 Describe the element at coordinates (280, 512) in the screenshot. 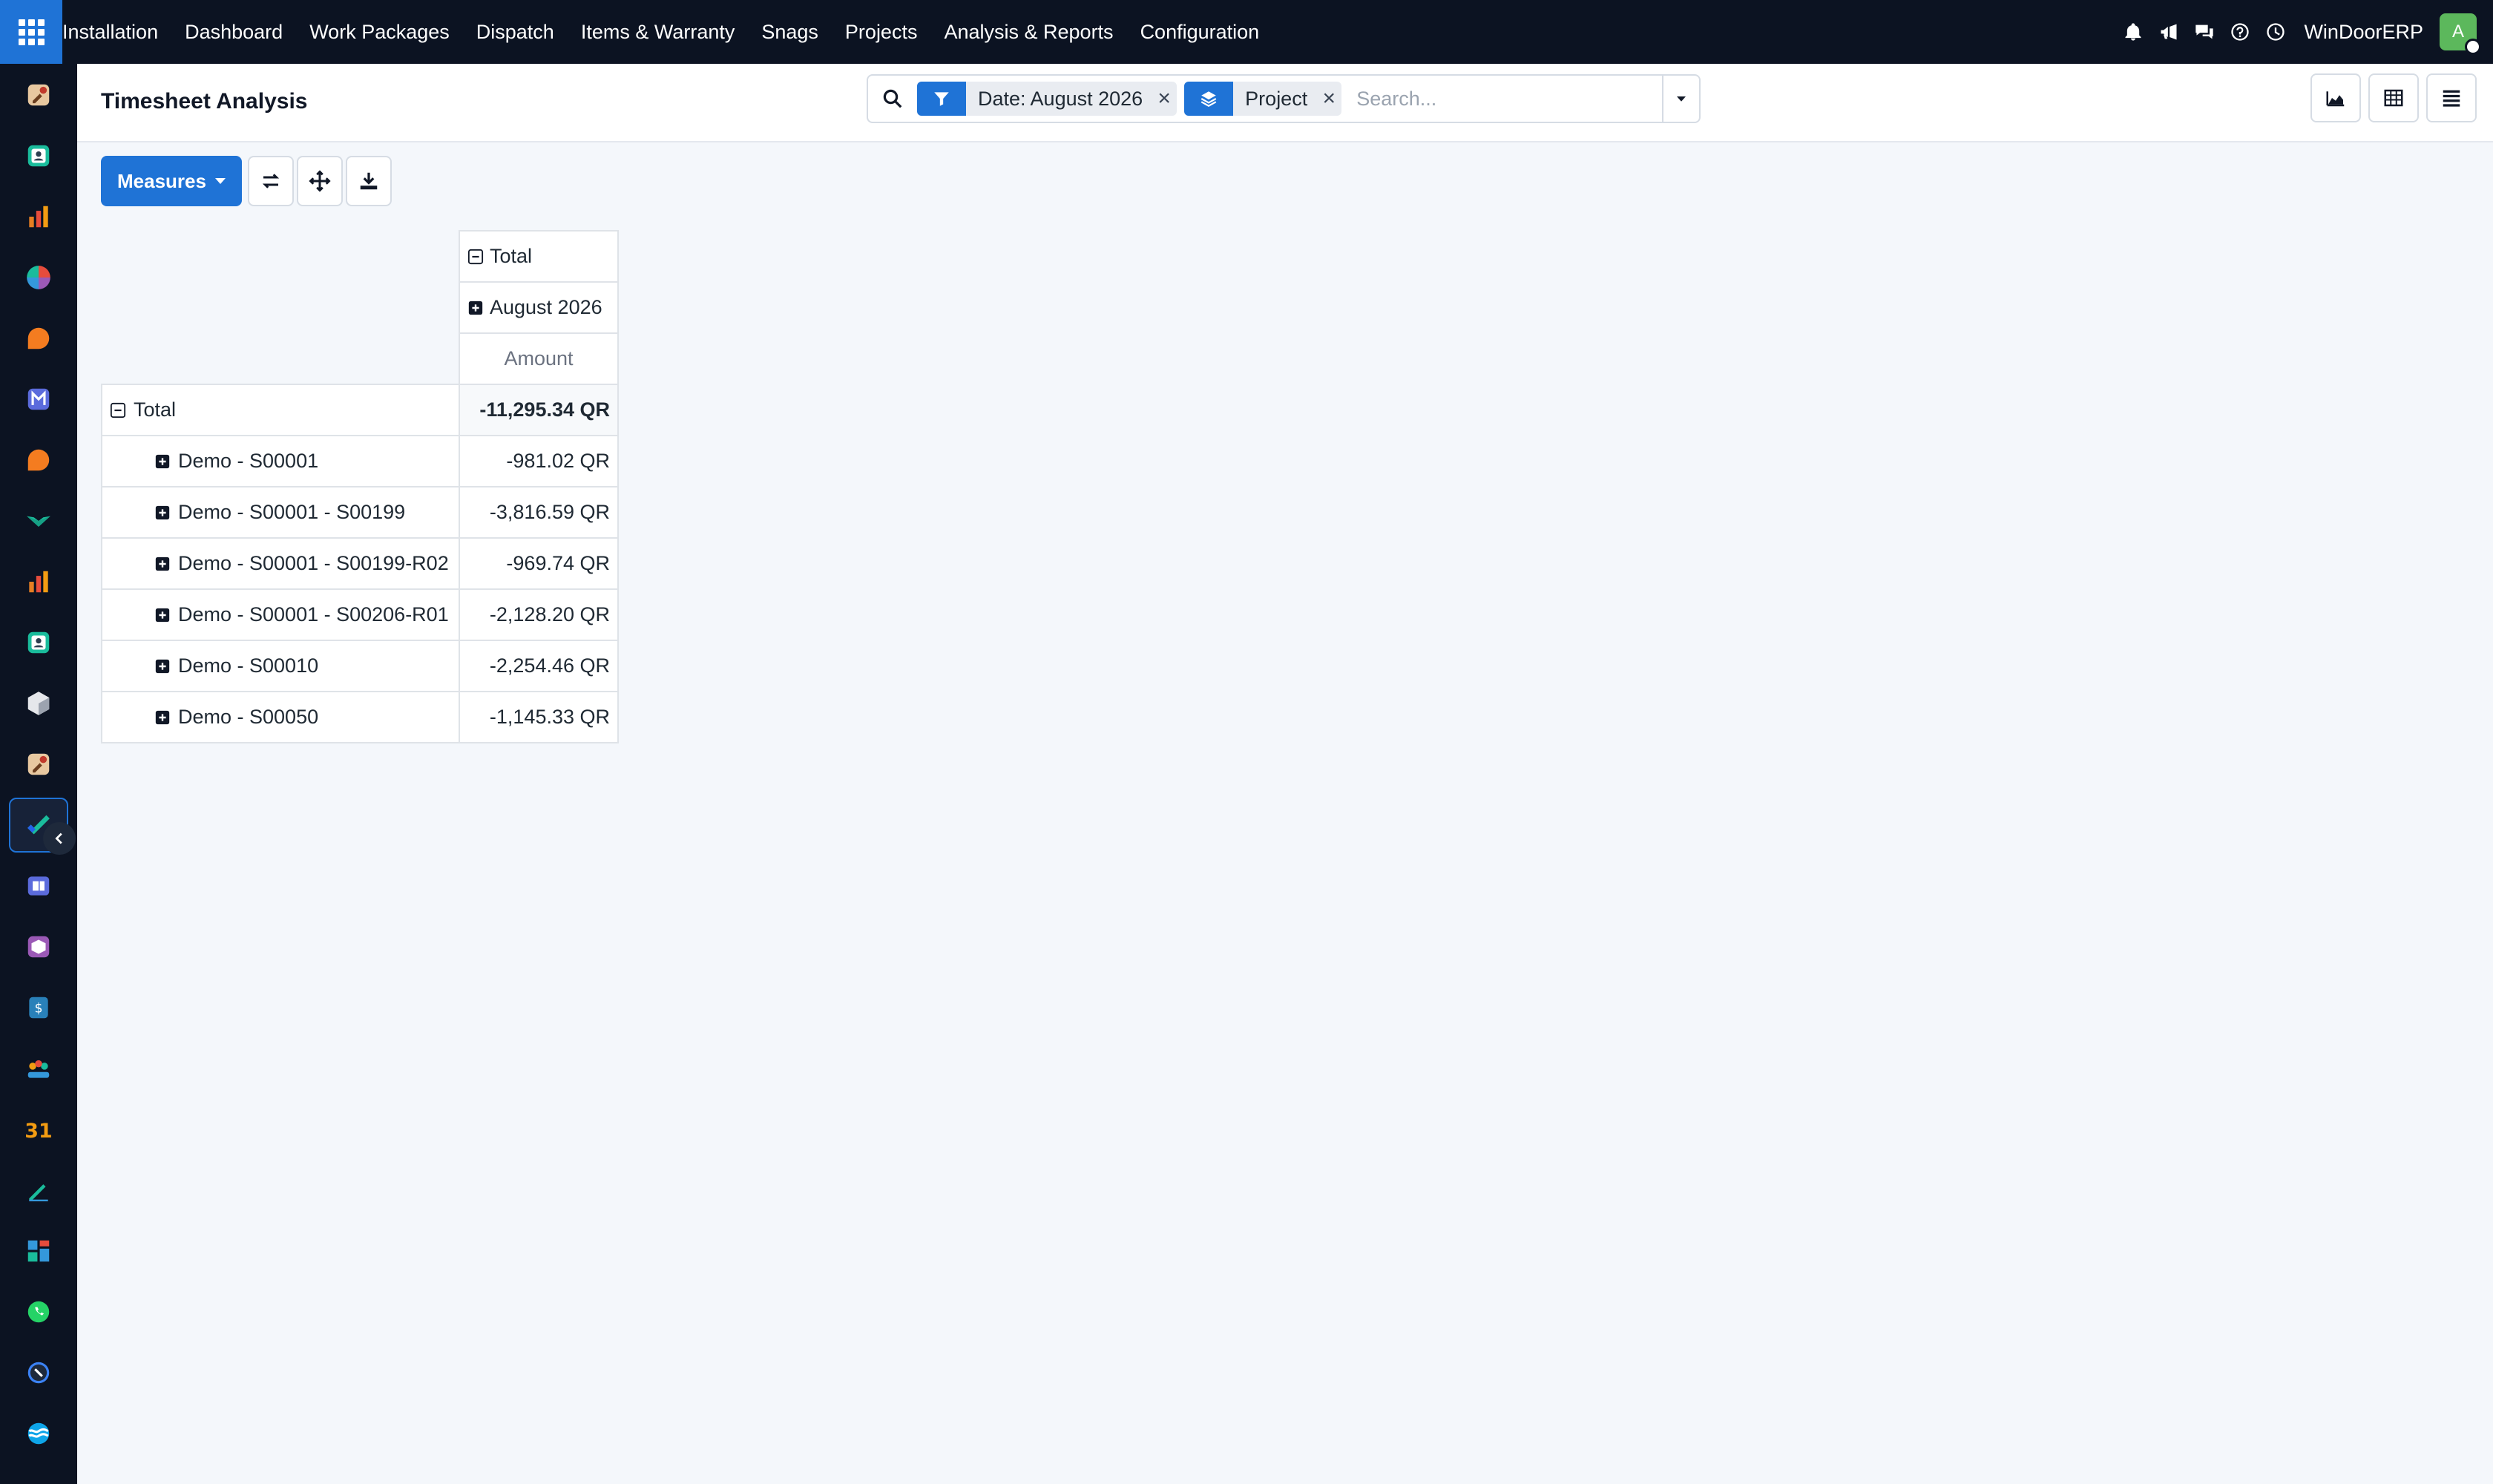

I see `row-header: Demo - S00001 - S00199` at that location.